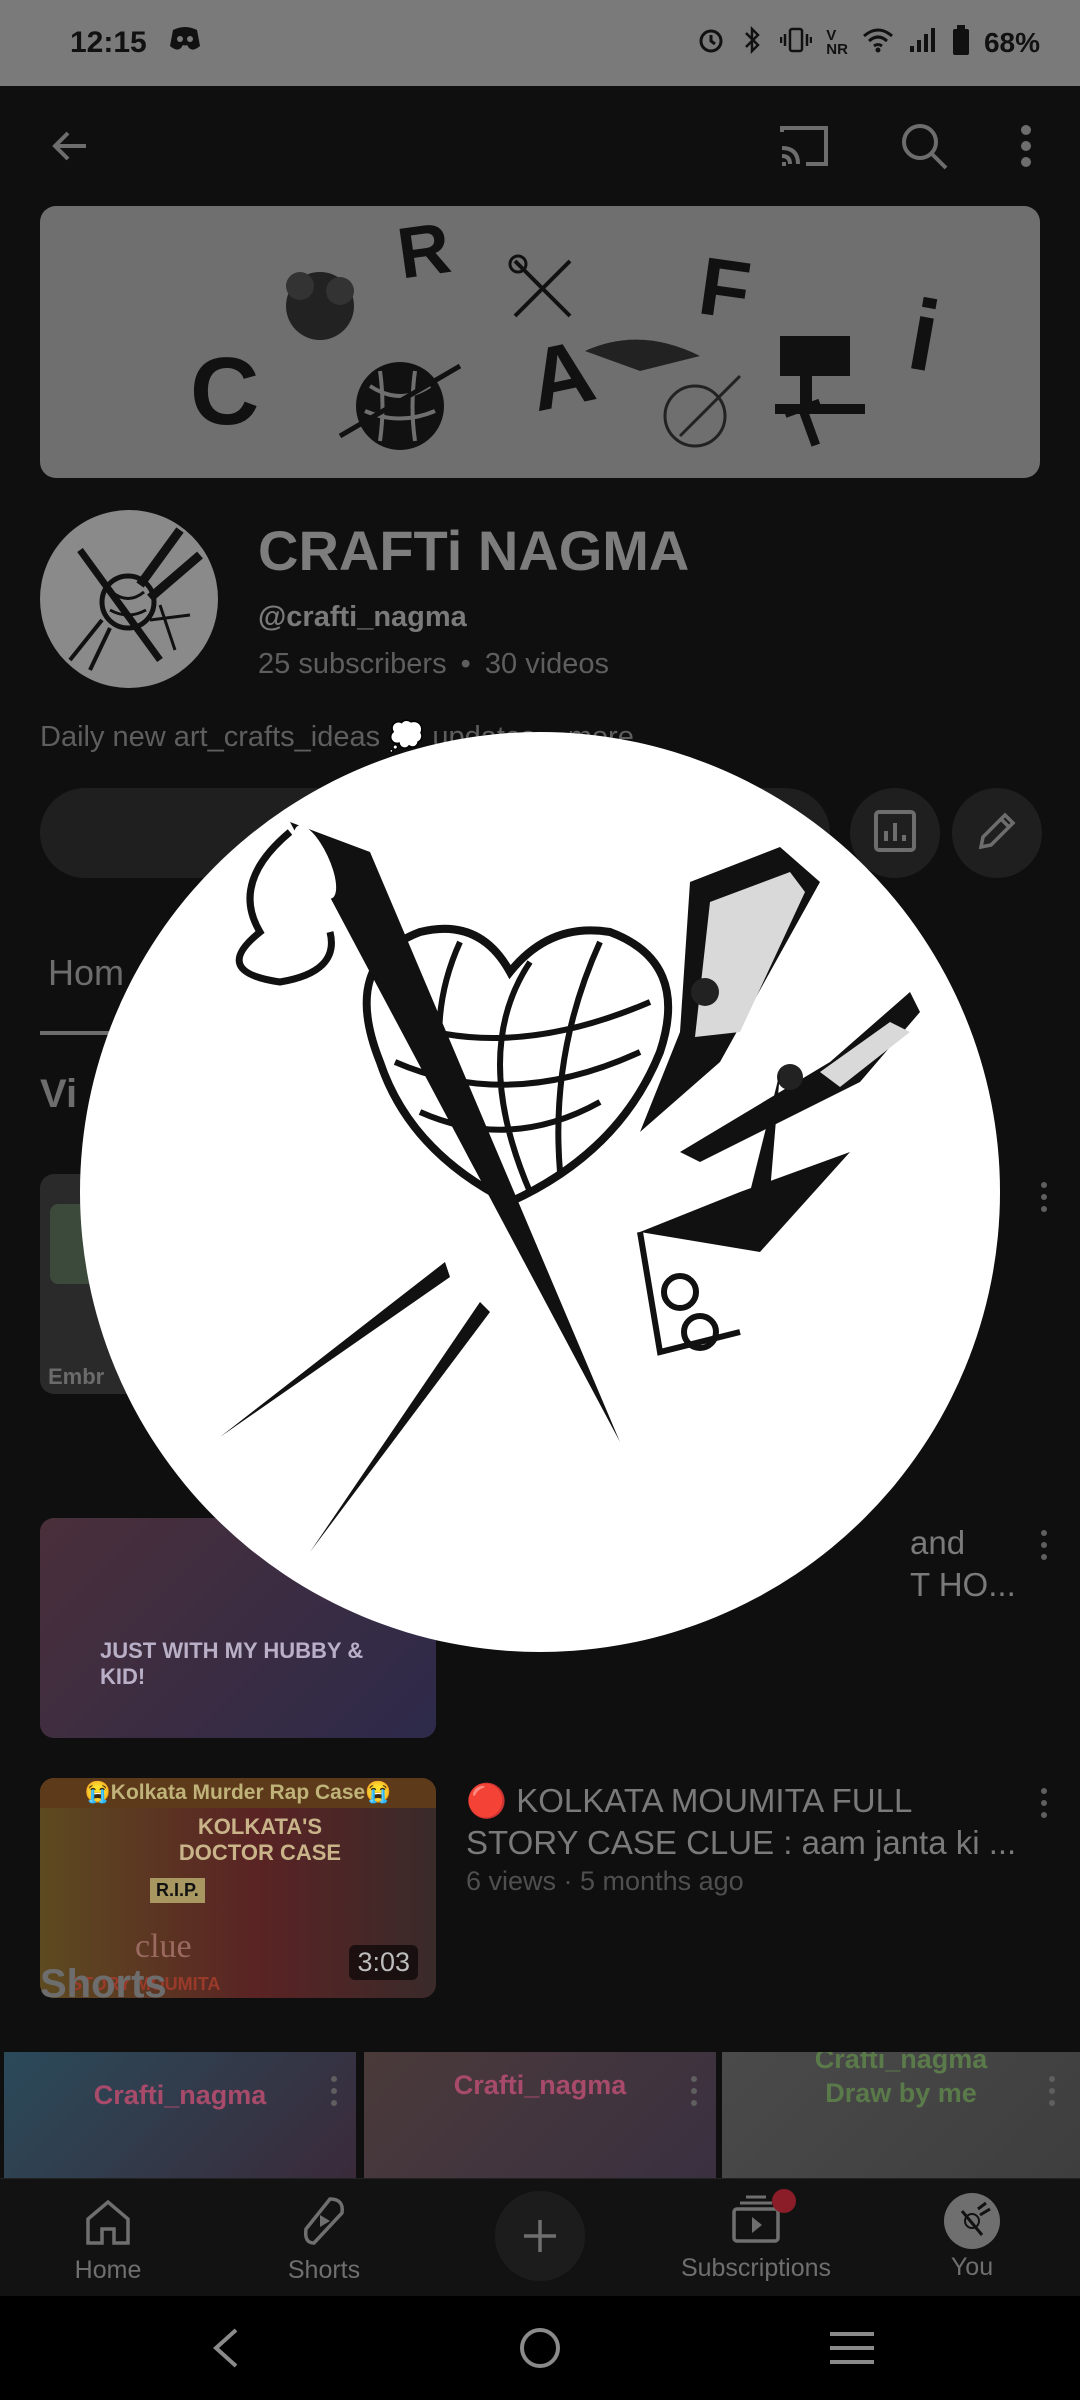  I want to click on plus-icon, so click(540, 2236).